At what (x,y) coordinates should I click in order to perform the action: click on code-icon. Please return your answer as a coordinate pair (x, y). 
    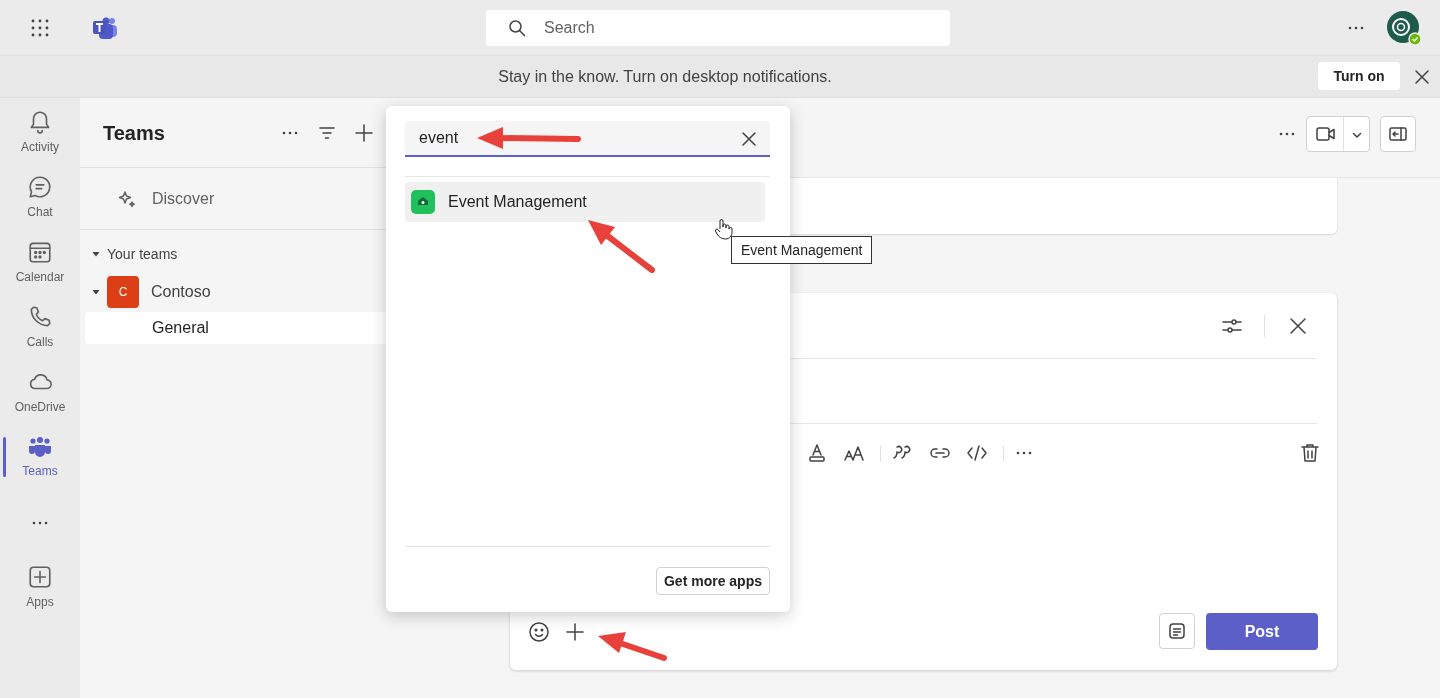
    Looking at the image, I should click on (977, 453).